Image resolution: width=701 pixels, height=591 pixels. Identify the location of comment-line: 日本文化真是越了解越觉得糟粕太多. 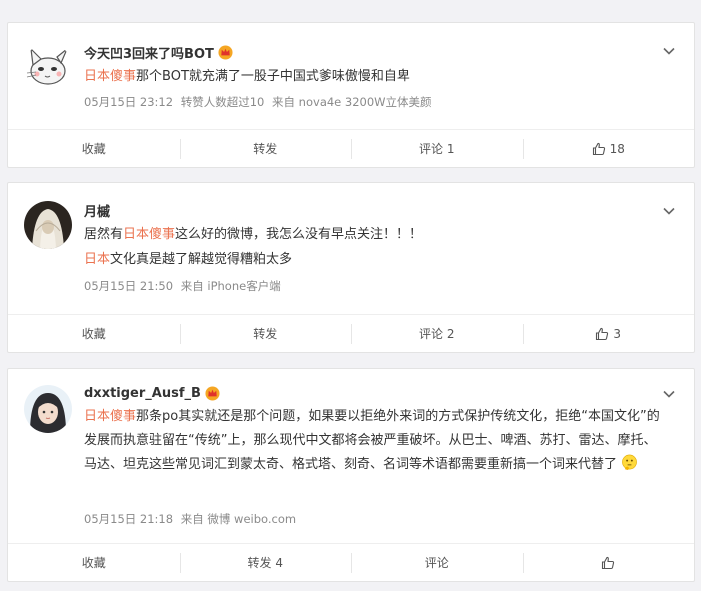
(188, 259).